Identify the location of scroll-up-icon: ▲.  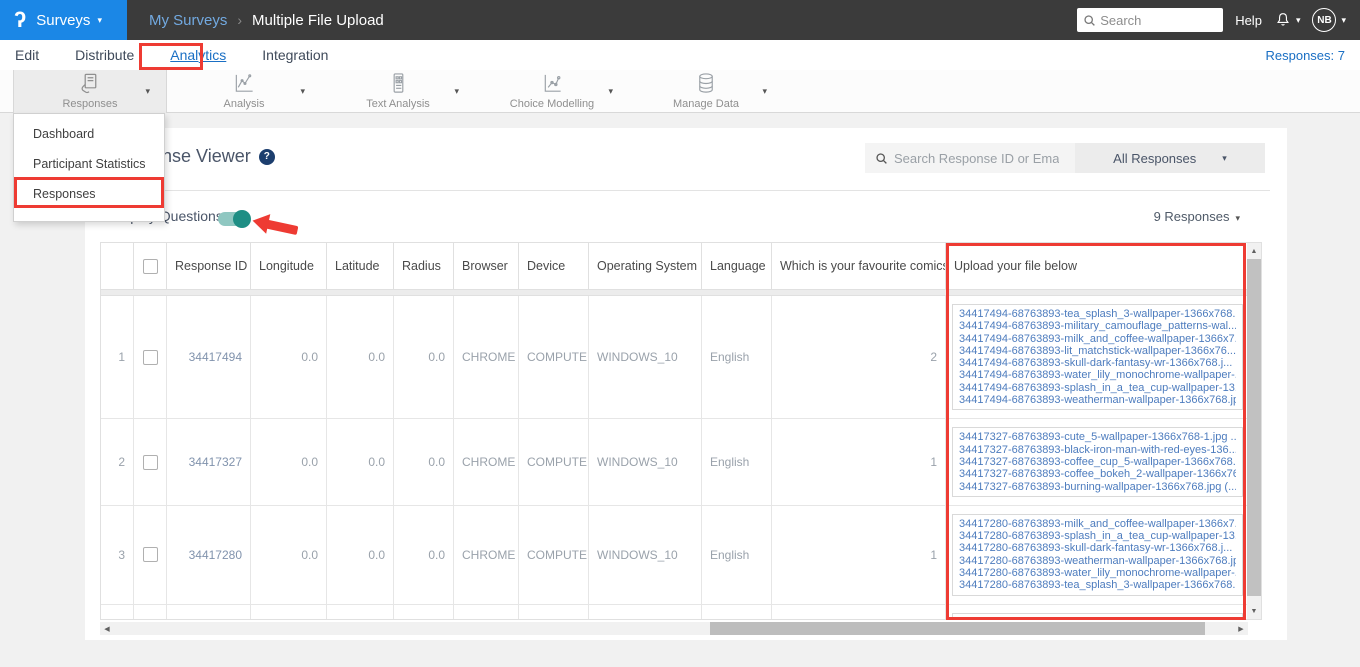
(1254, 251).